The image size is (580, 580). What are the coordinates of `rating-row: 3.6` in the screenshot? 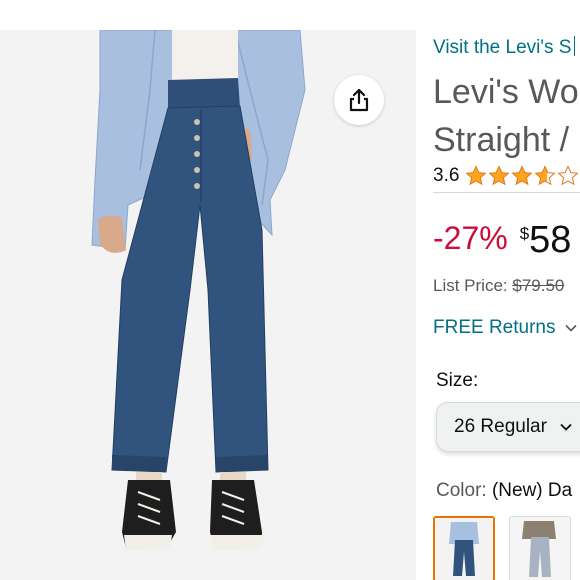 It's located at (506, 176).